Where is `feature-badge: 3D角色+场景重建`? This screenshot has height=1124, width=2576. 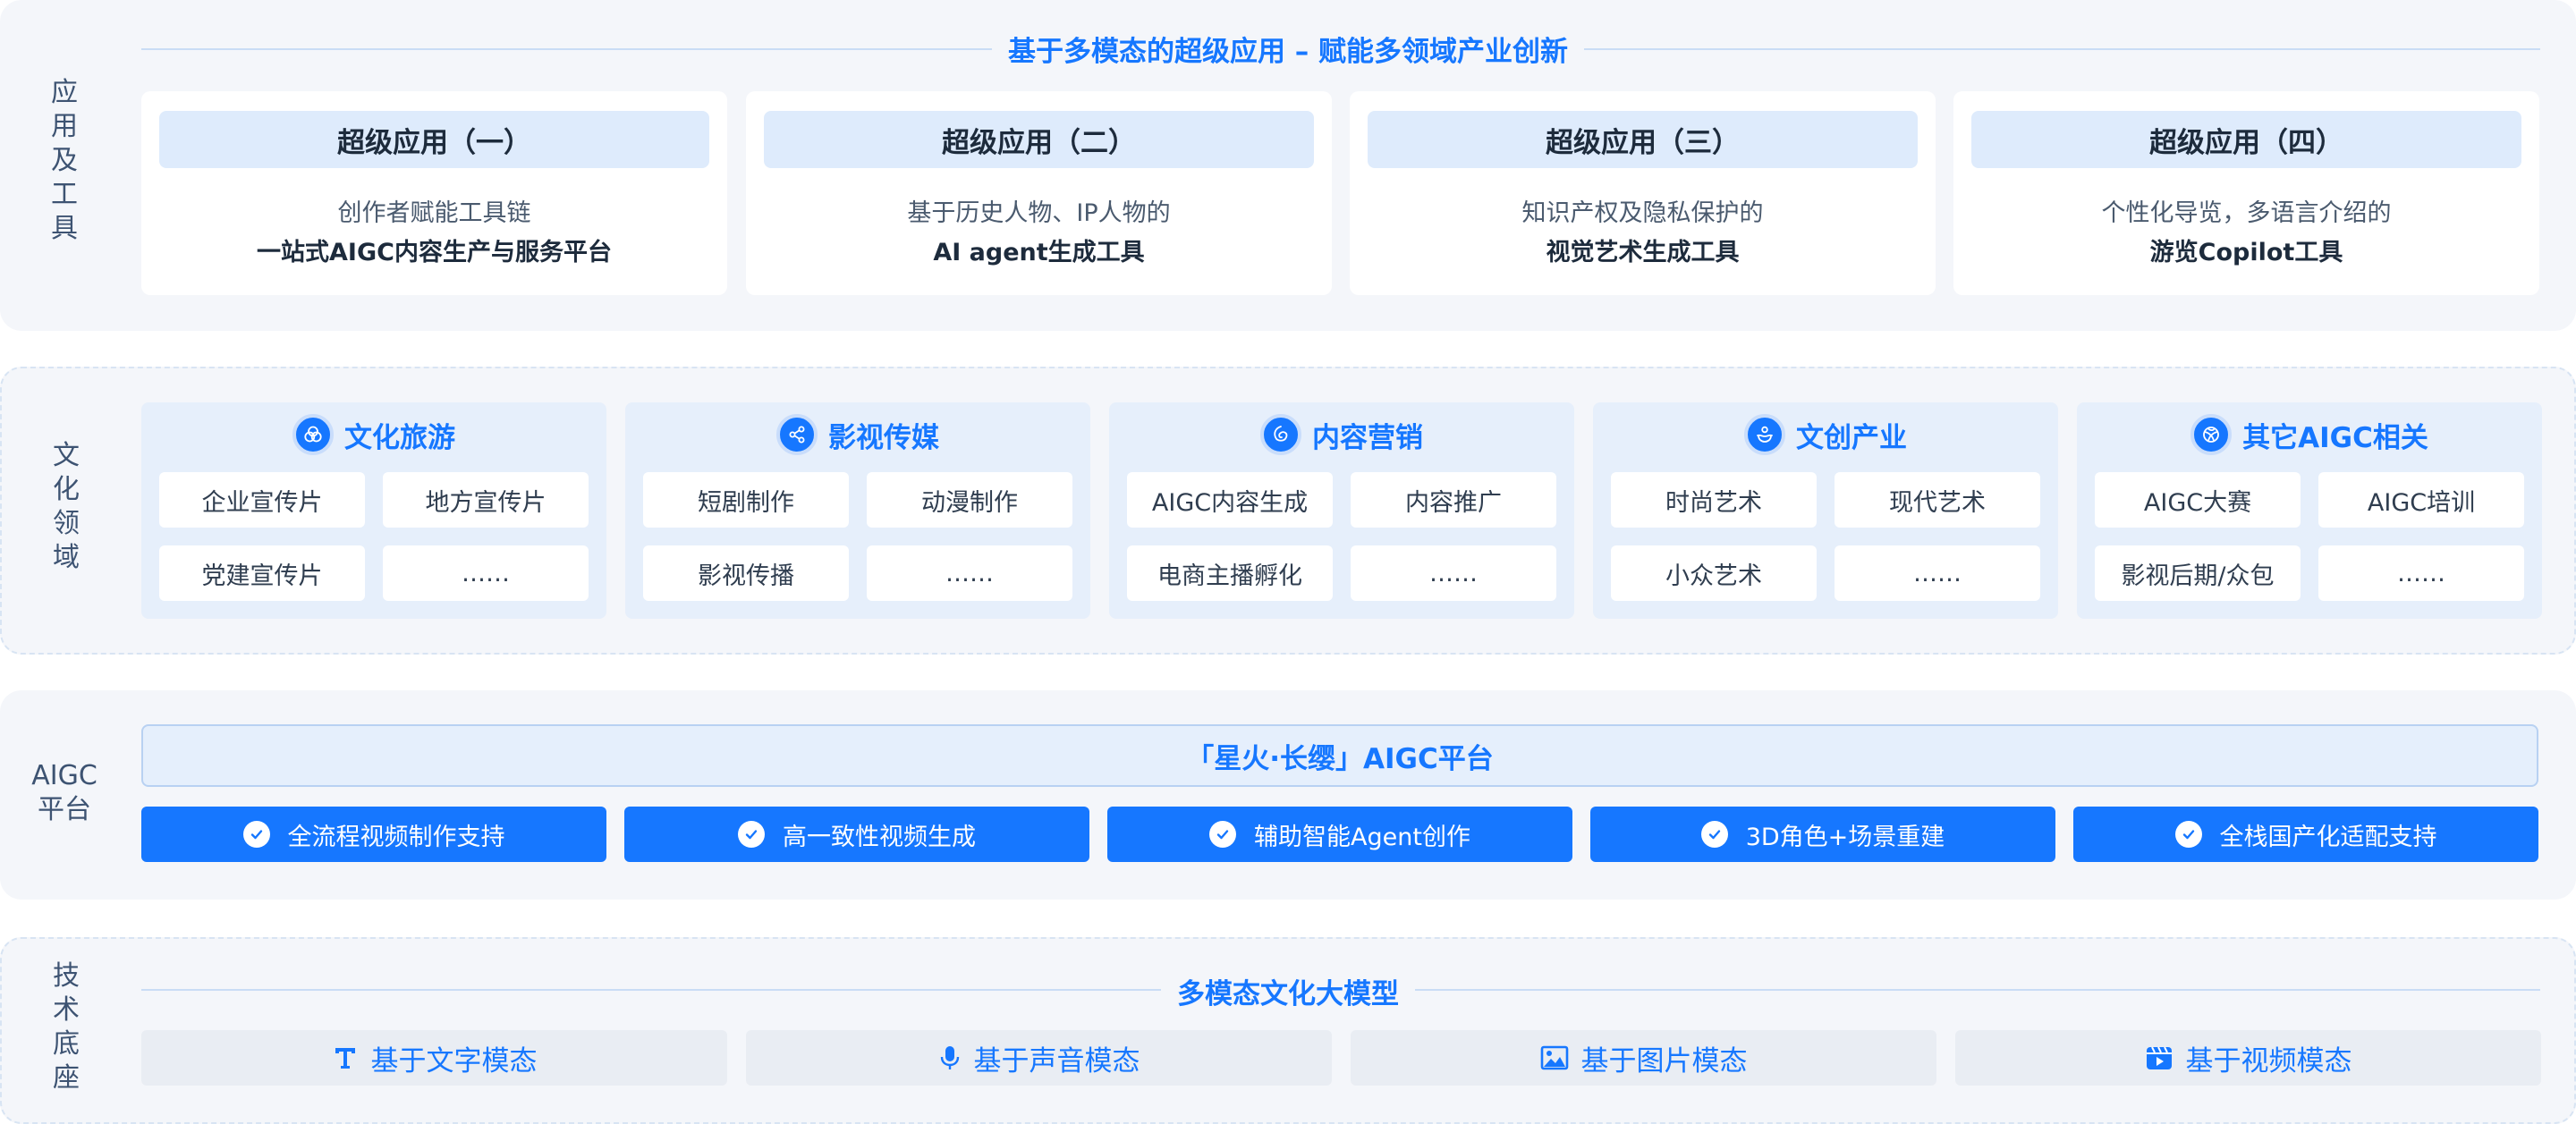 feature-badge: 3D角色+场景重建 is located at coordinates (1822, 835).